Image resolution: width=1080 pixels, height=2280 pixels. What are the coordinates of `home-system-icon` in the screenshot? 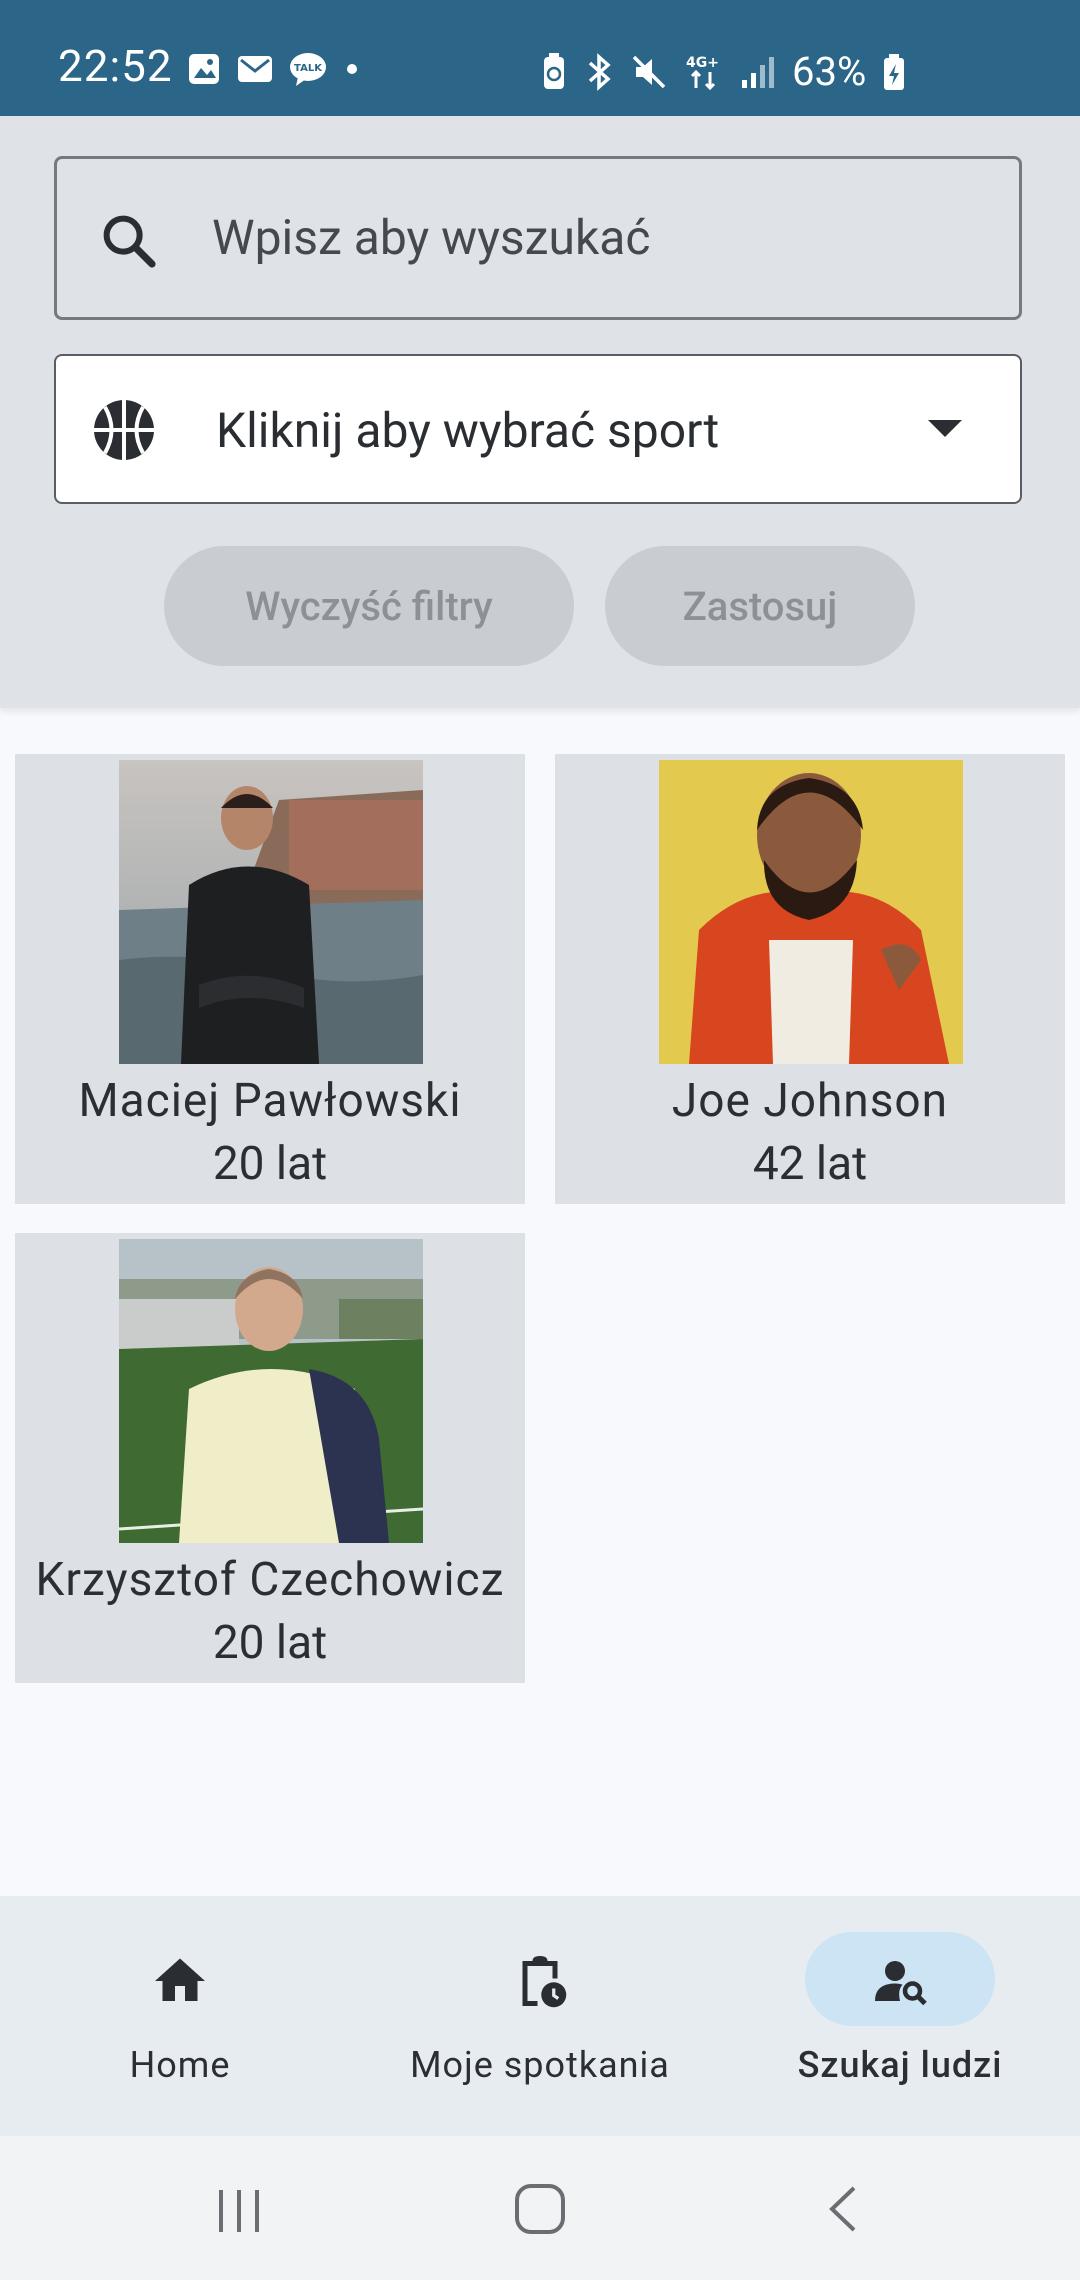 It's located at (540, 2209).